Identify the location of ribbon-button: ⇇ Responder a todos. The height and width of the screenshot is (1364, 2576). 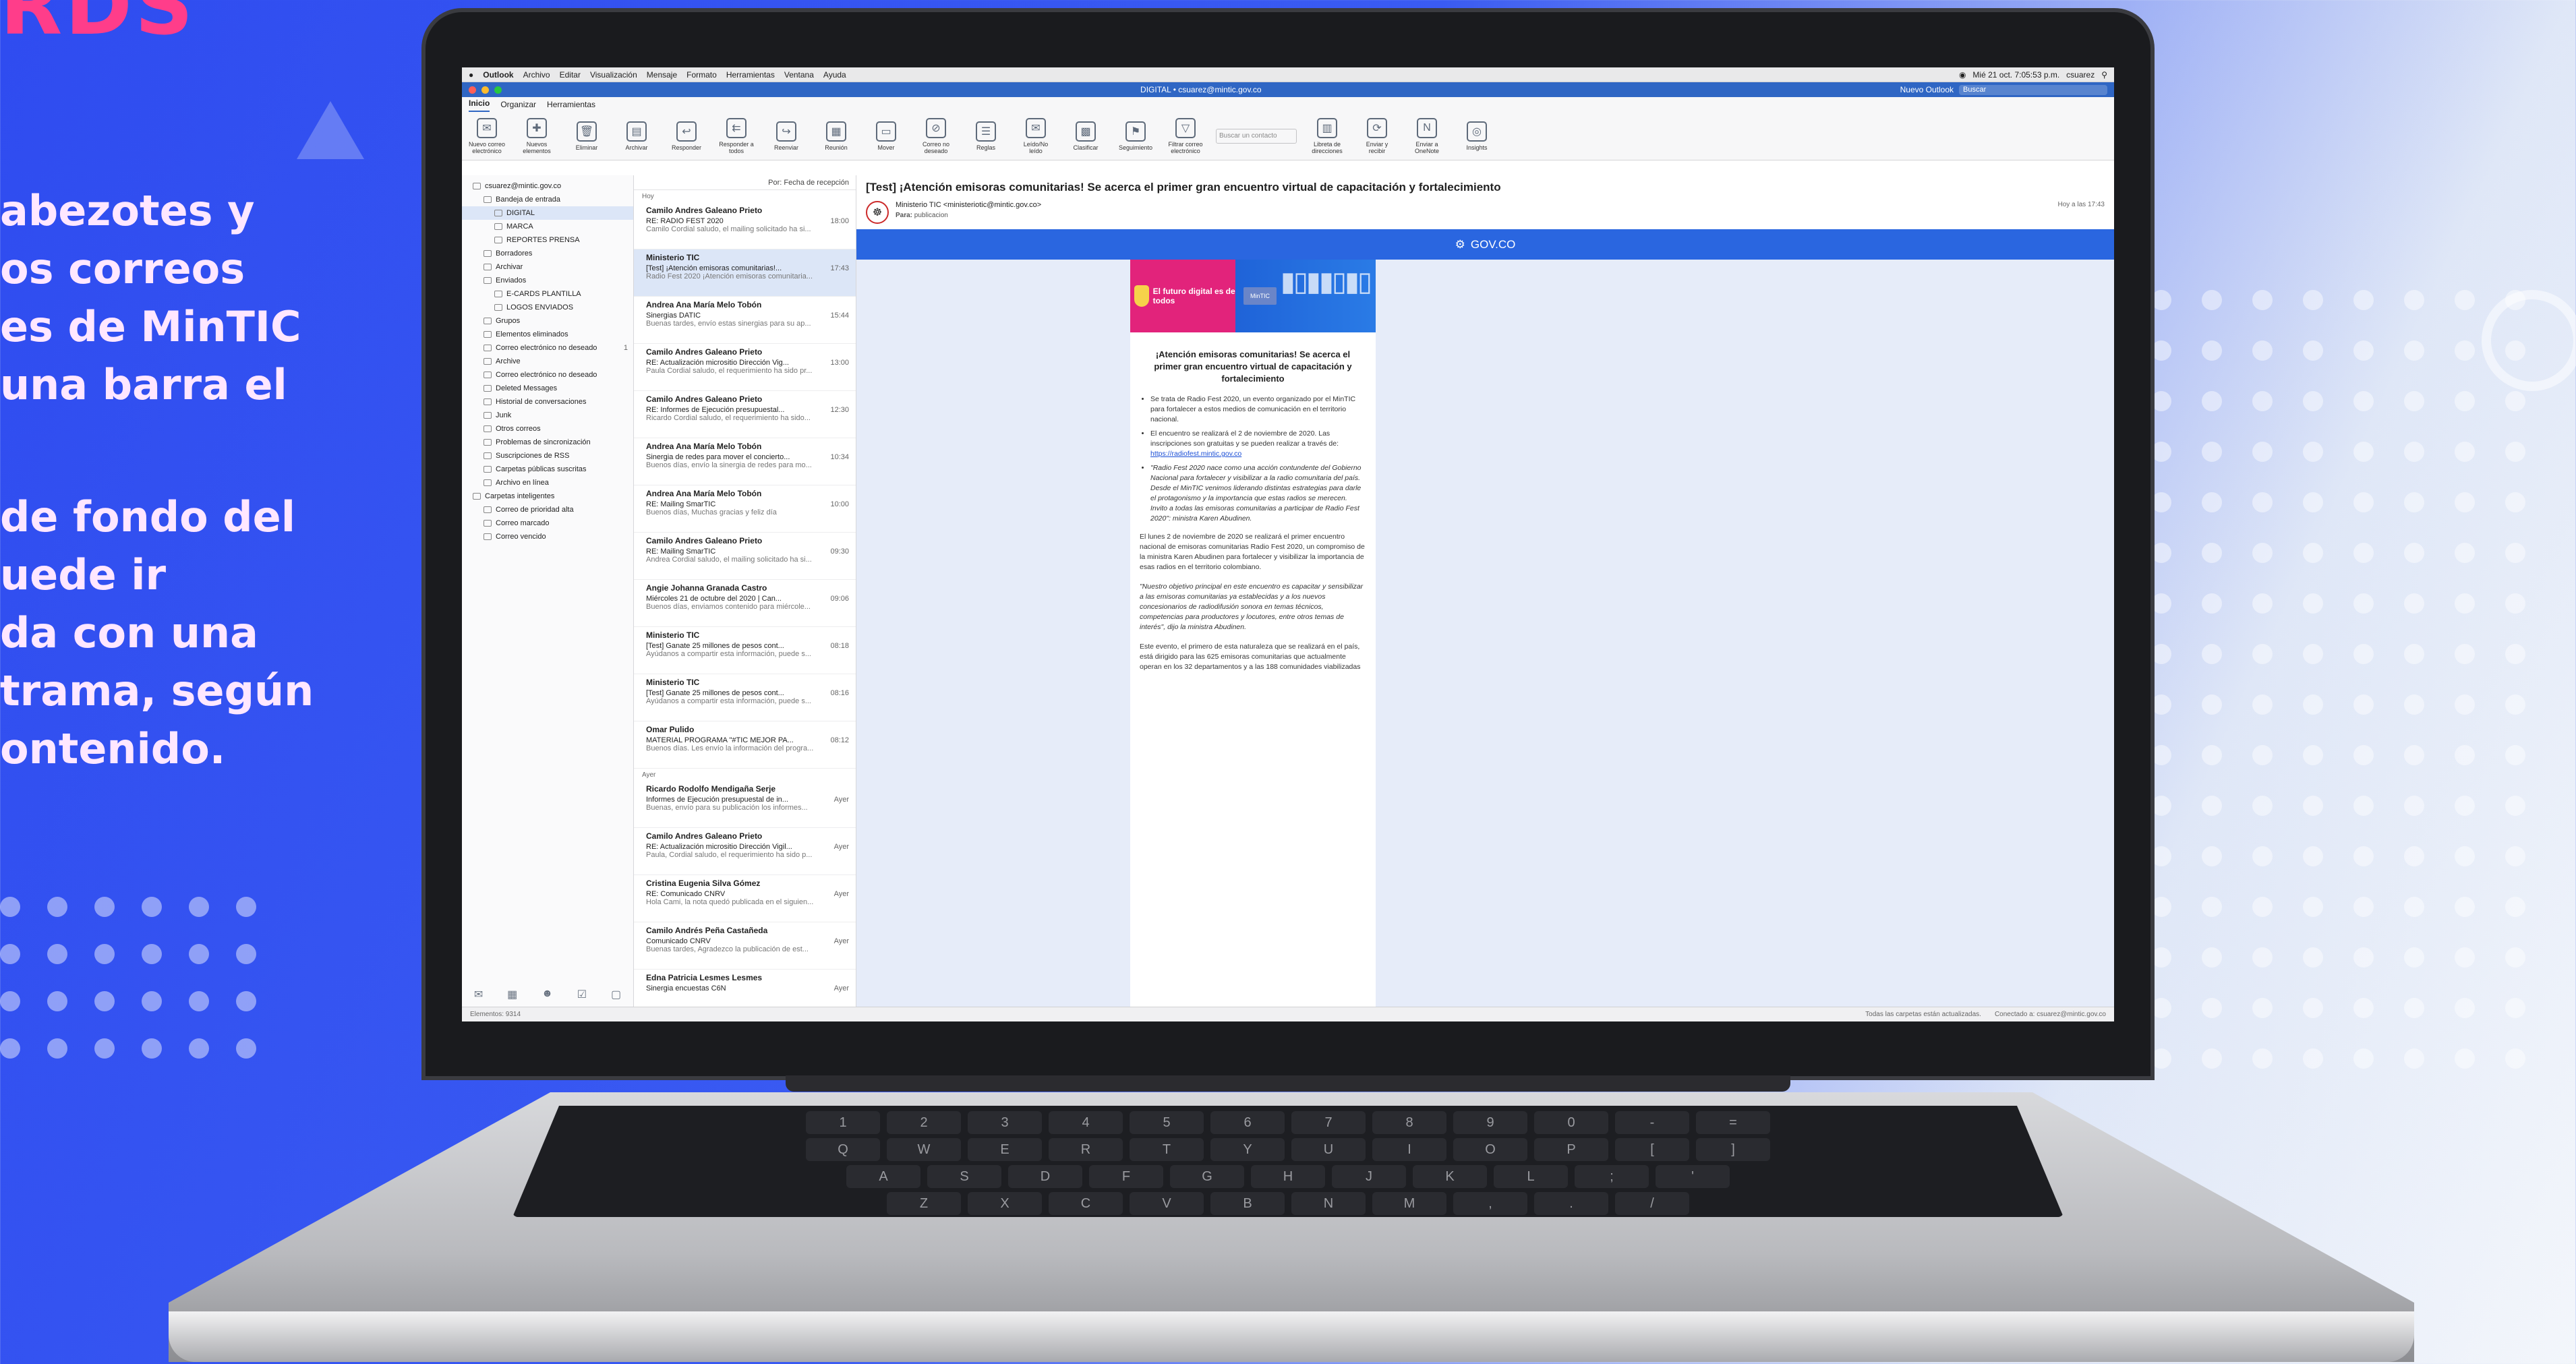
(736, 135).